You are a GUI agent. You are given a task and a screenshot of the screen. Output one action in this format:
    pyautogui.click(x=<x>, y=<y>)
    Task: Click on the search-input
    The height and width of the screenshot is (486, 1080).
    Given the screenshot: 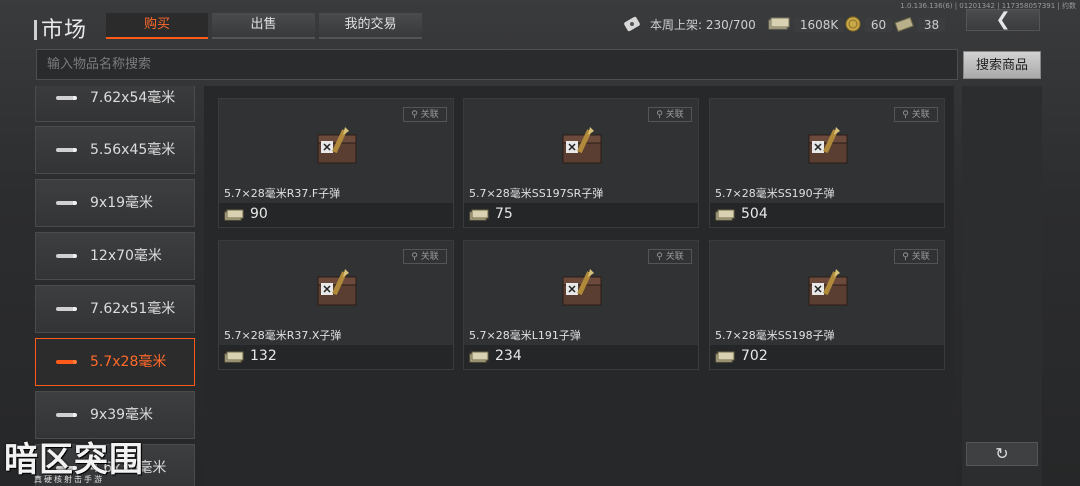 What is the action you would take?
    pyautogui.click(x=497, y=64)
    